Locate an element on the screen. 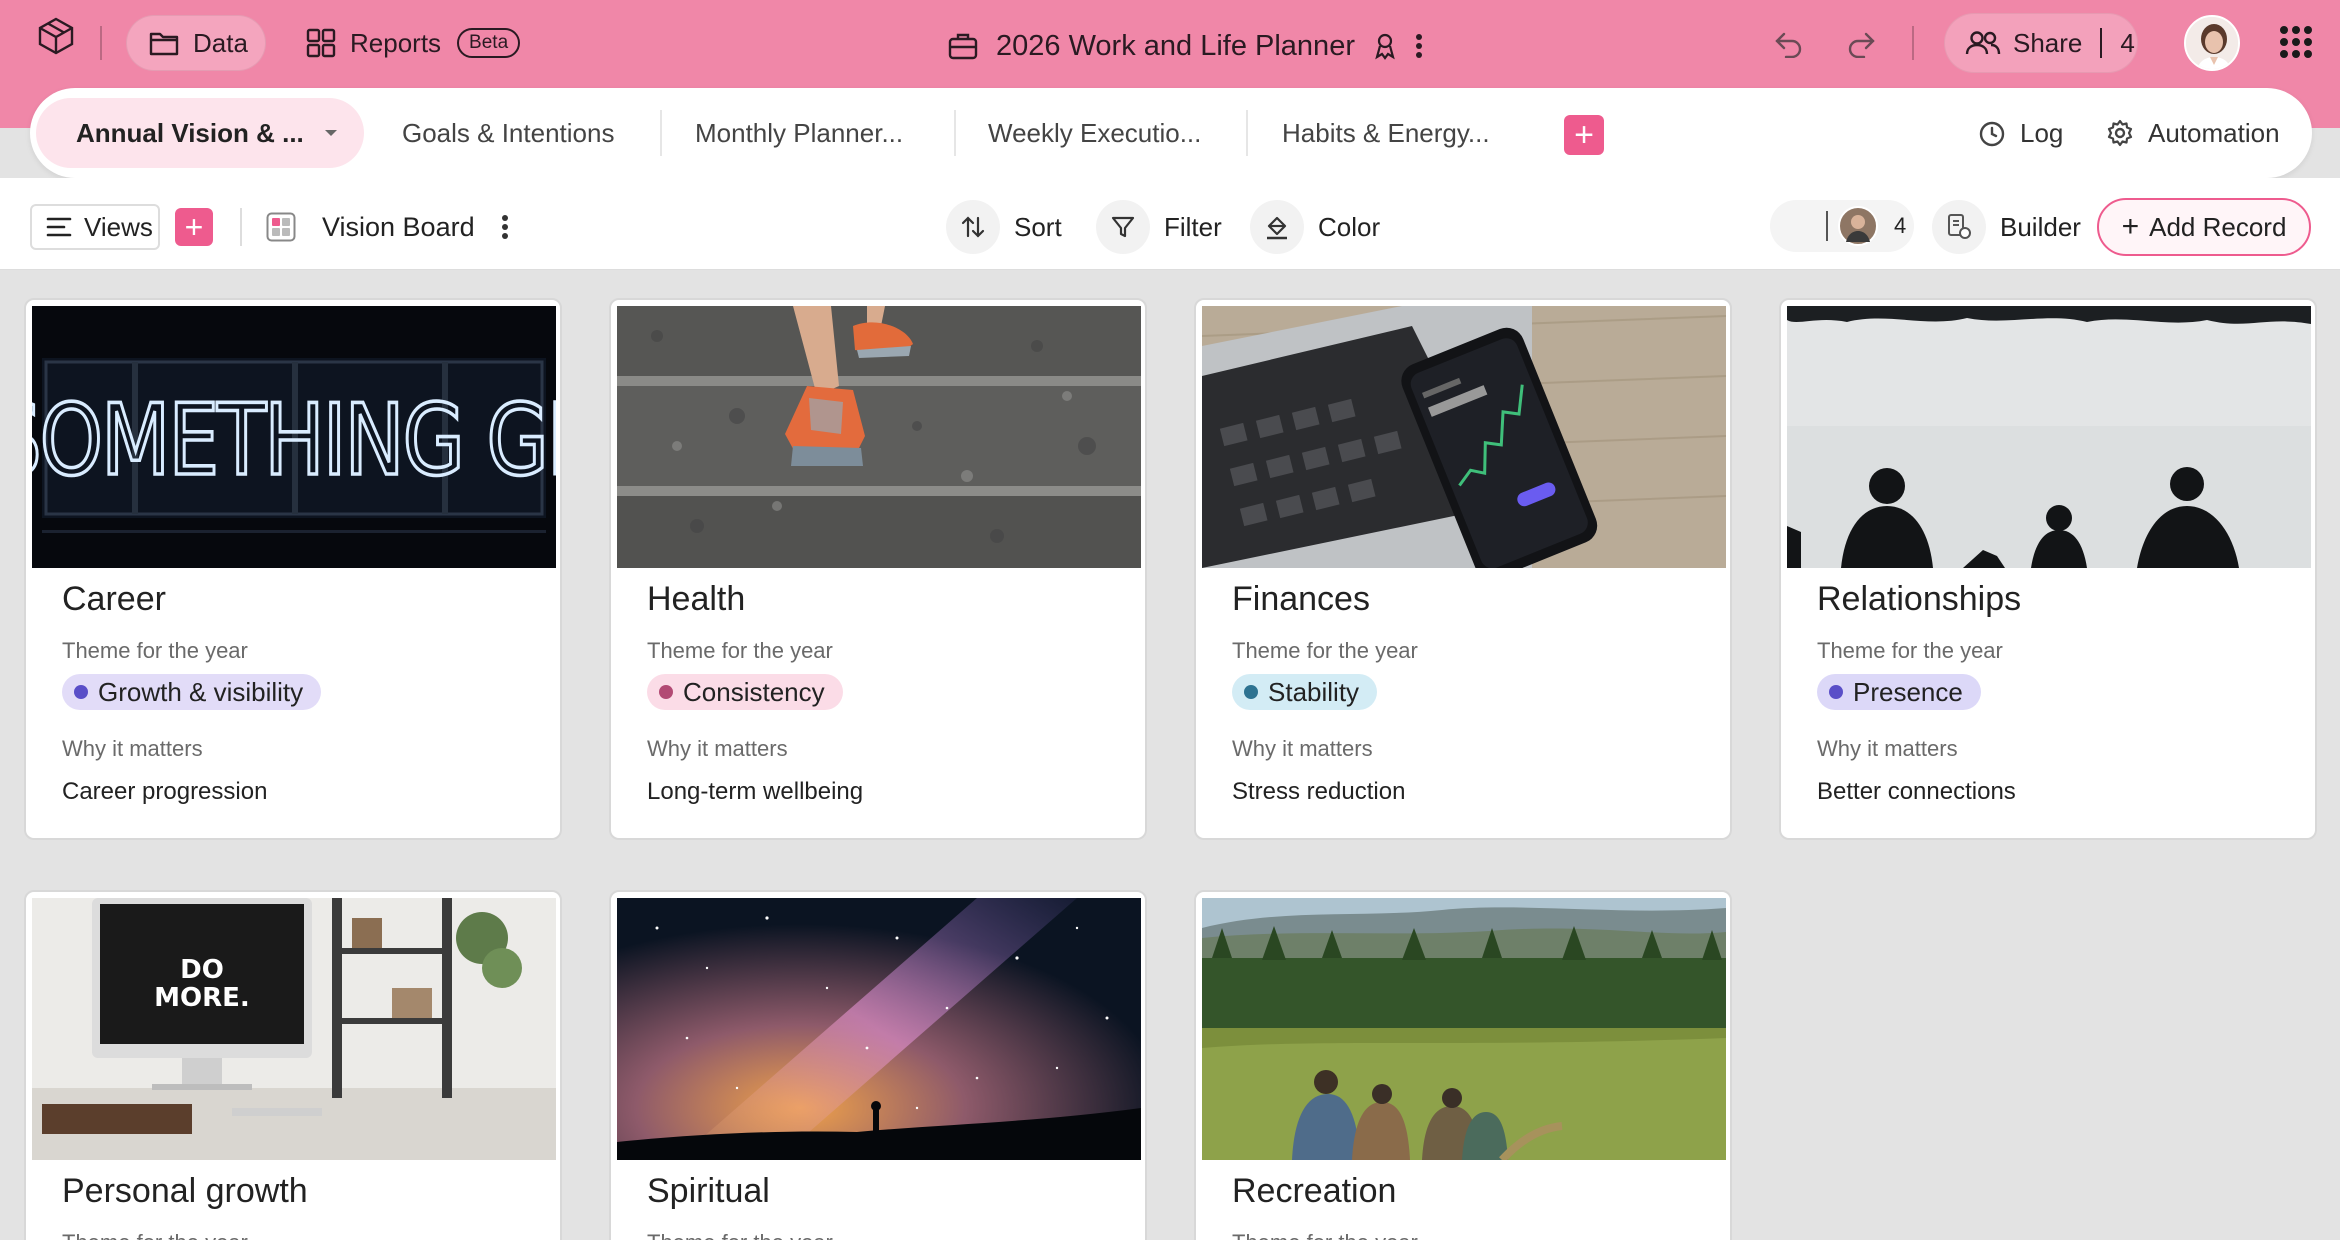 The width and height of the screenshot is (2340, 1240). svg-text: DO SOMETHING GREAT is located at coordinates (294, 441).